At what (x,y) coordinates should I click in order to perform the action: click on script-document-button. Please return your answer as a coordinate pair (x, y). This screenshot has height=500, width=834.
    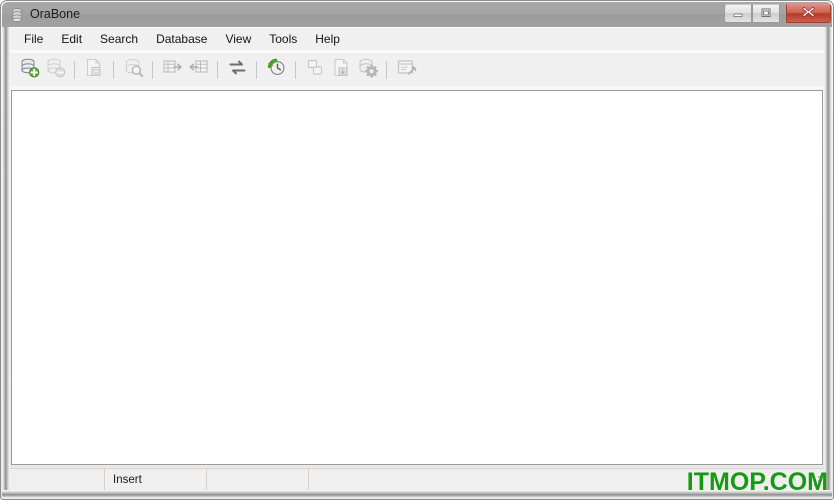
    Looking at the image, I should click on (341, 70).